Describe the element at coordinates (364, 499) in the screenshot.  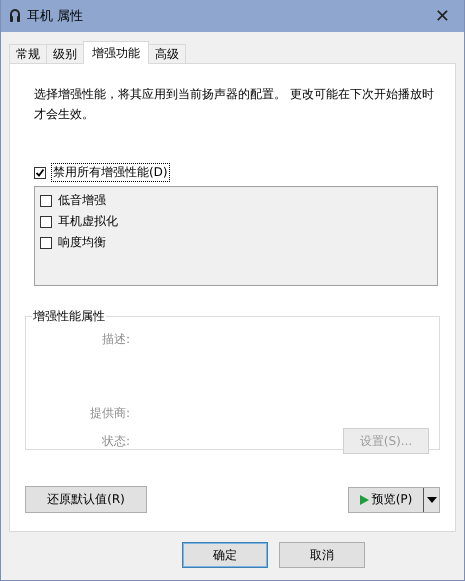
I see `play-icon` at that location.